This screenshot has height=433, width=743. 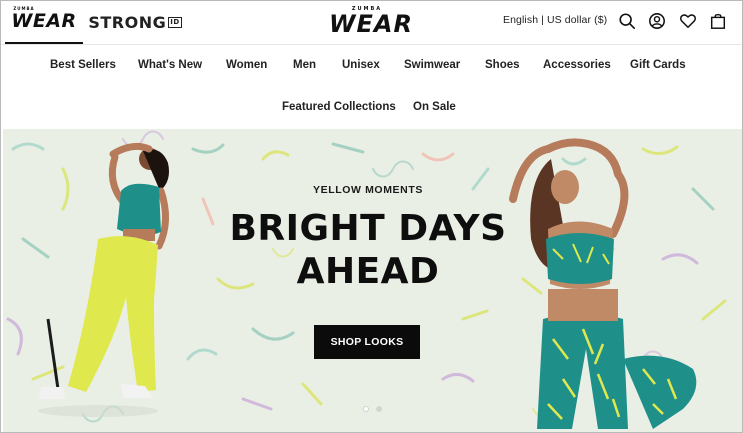 What do you see at coordinates (367, 342) in the screenshot?
I see `shop-looks-button: SHOP LOOKS` at bounding box center [367, 342].